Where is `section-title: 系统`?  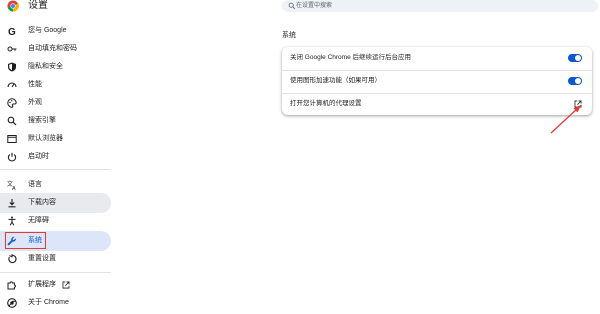
section-title: 系统 is located at coordinates (289, 35).